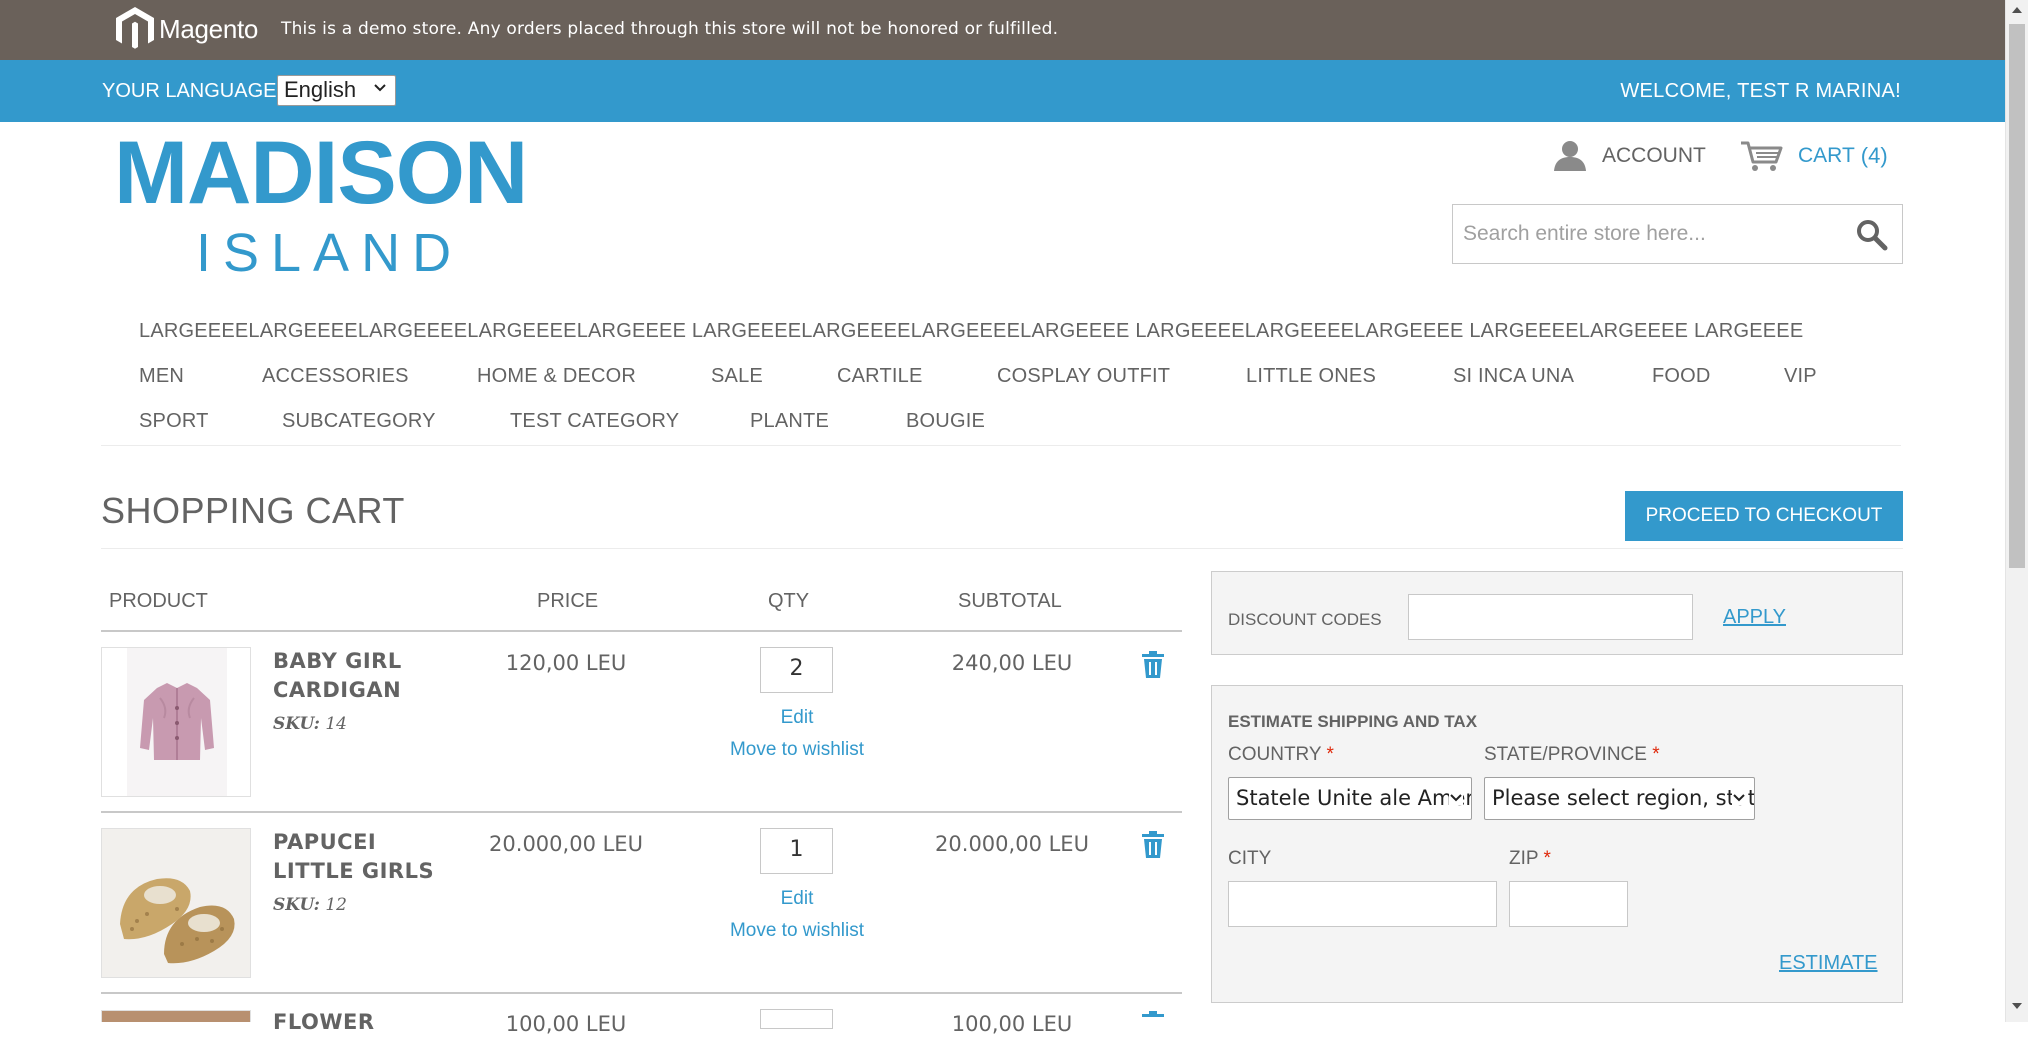 This screenshot has width=2028, height=1039. I want to click on nav-item-sale: SALE, so click(737, 376).